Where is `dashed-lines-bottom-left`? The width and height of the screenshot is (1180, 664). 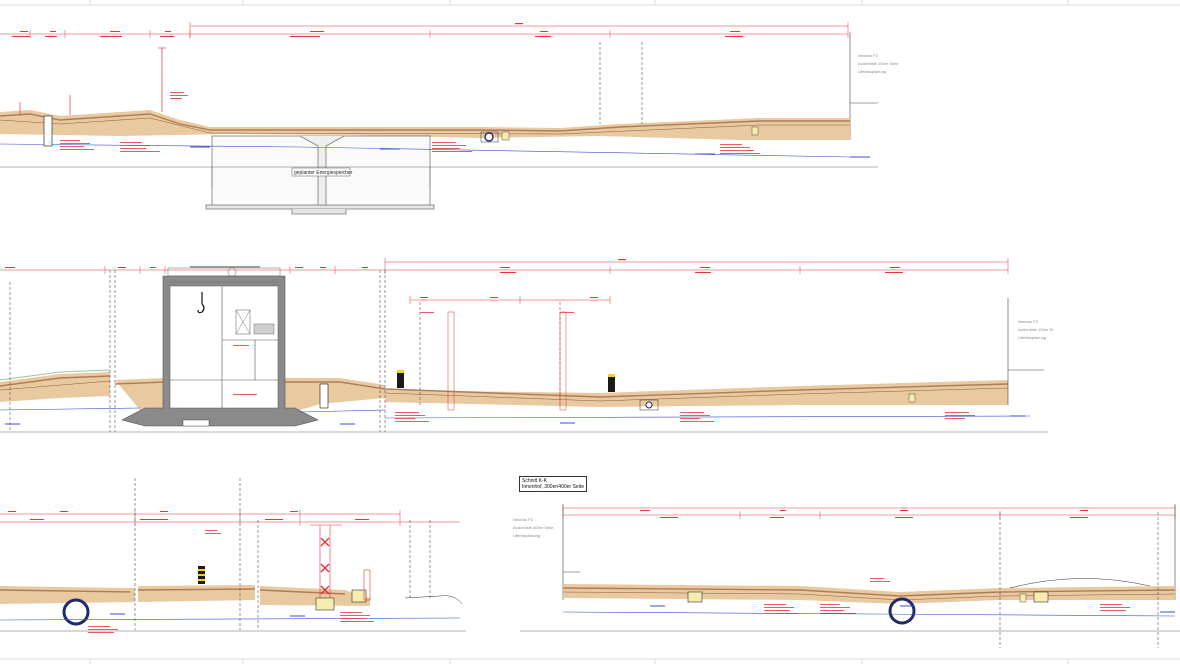
dashed-lines-bottom-left is located at coordinates (282, 554).